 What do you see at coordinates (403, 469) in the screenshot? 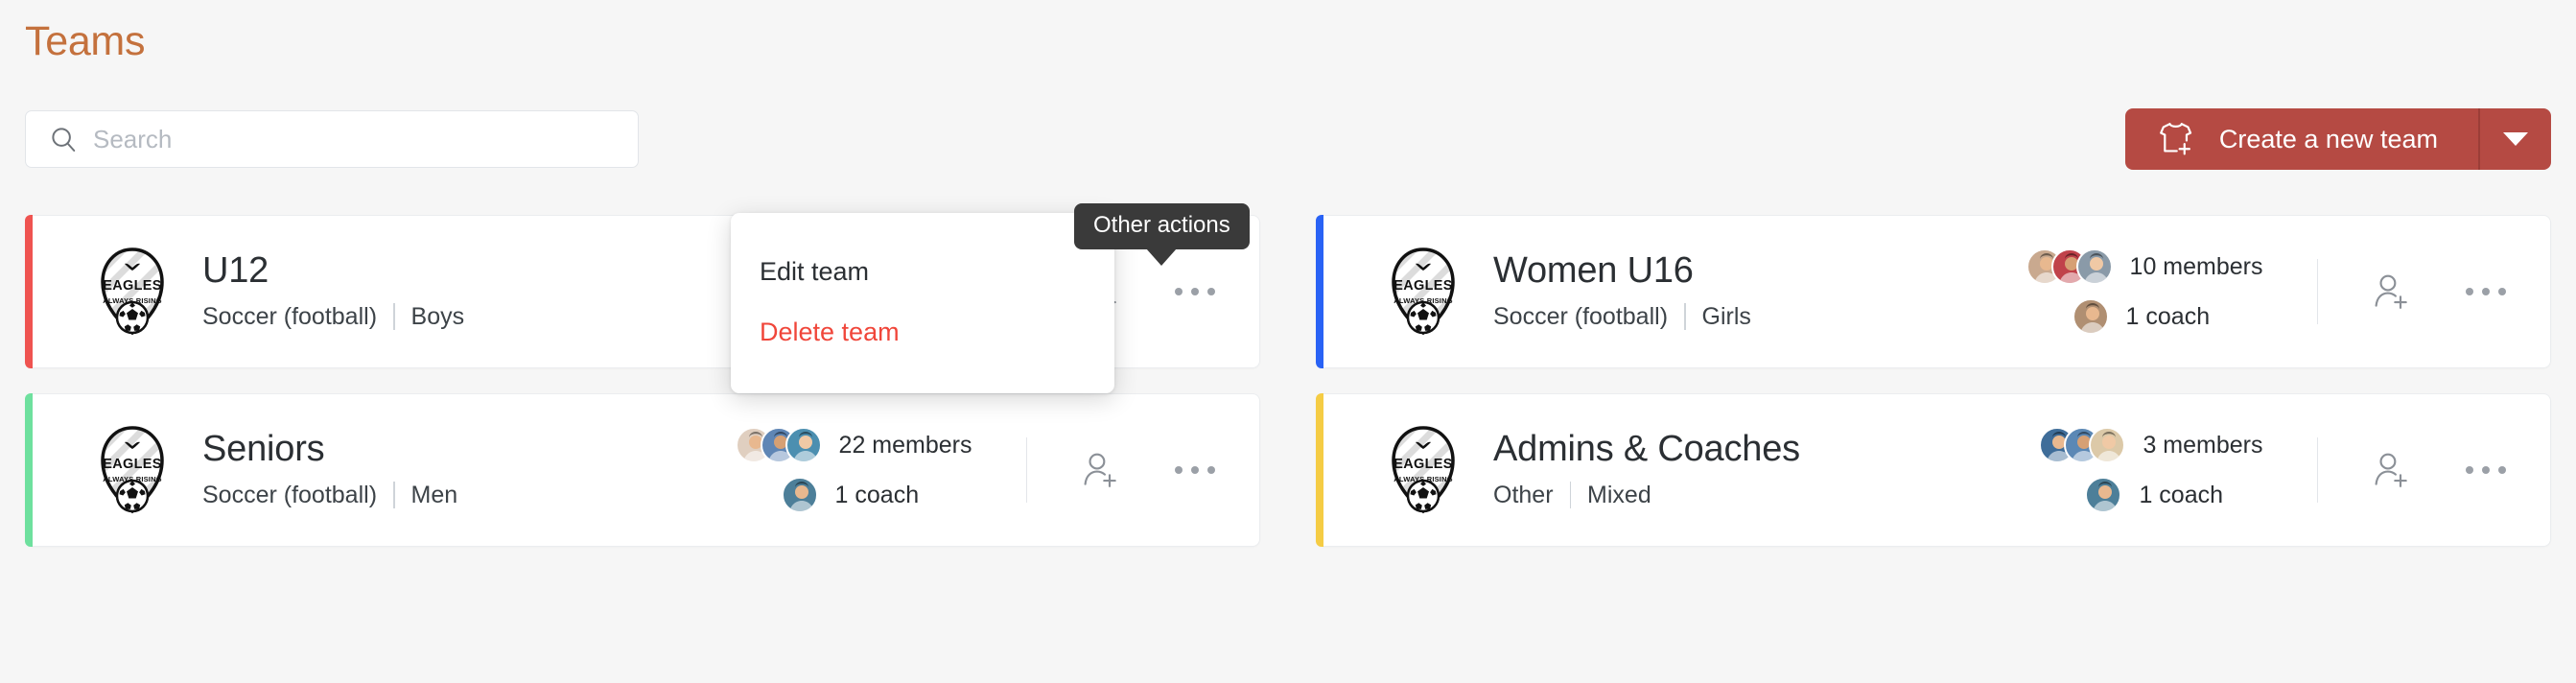
I see `team-identity: Seniors Soccer (football) Men` at bounding box center [403, 469].